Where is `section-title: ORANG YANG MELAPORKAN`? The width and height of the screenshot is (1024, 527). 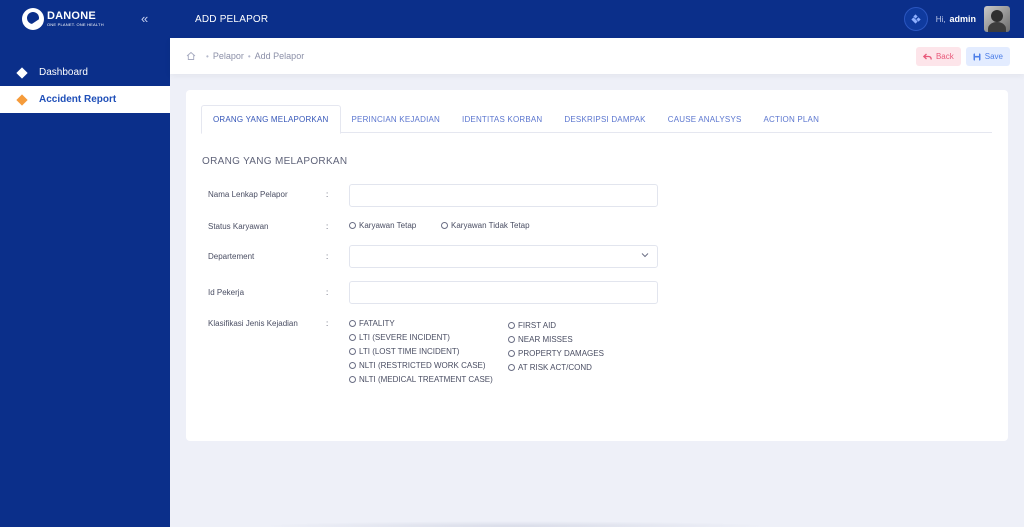 section-title: ORANG YANG MELAPORKAN is located at coordinates (275, 161).